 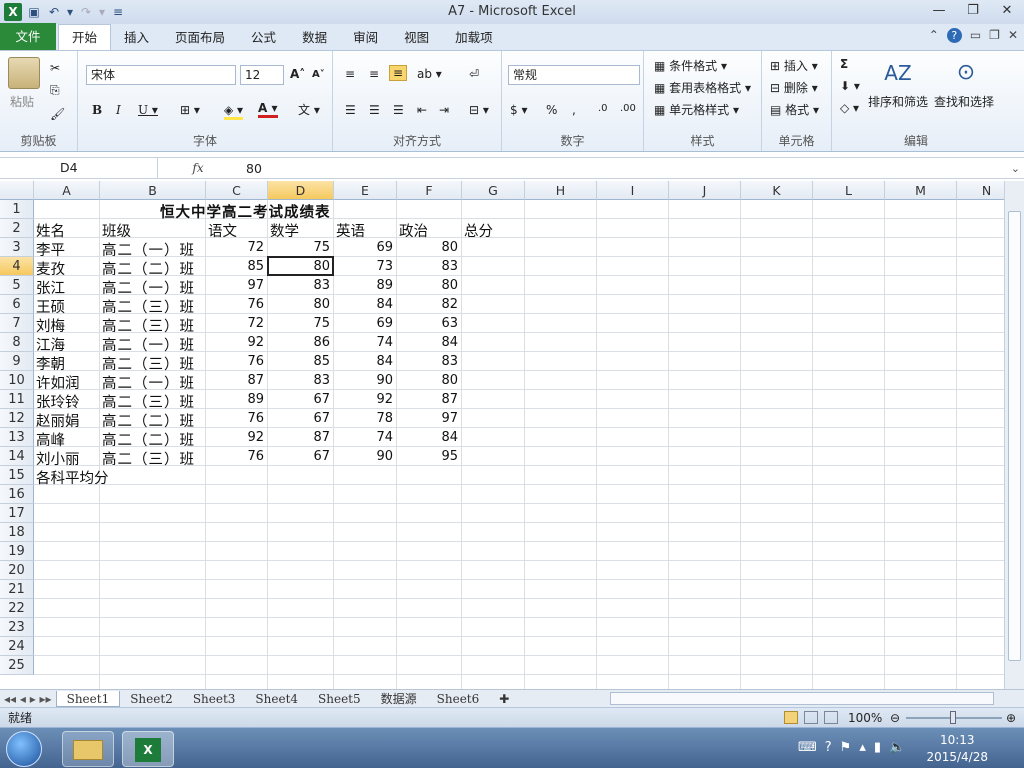 What do you see at coordinates (301, 190) in the screenshot?
I see `column-header-d: D` at bounding box center [301, 190].